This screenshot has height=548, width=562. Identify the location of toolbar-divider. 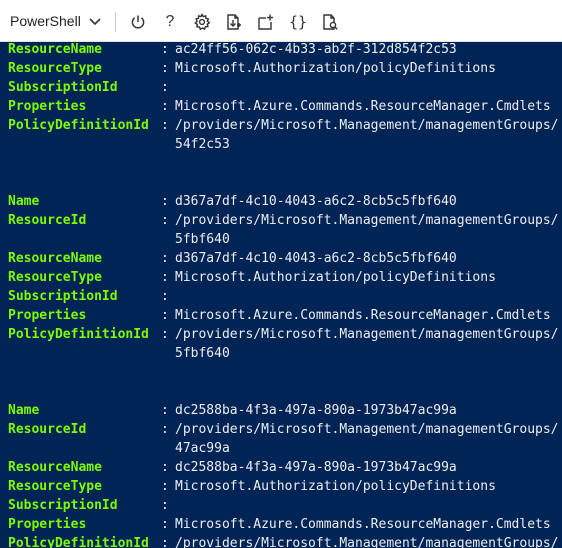
(115, 22).